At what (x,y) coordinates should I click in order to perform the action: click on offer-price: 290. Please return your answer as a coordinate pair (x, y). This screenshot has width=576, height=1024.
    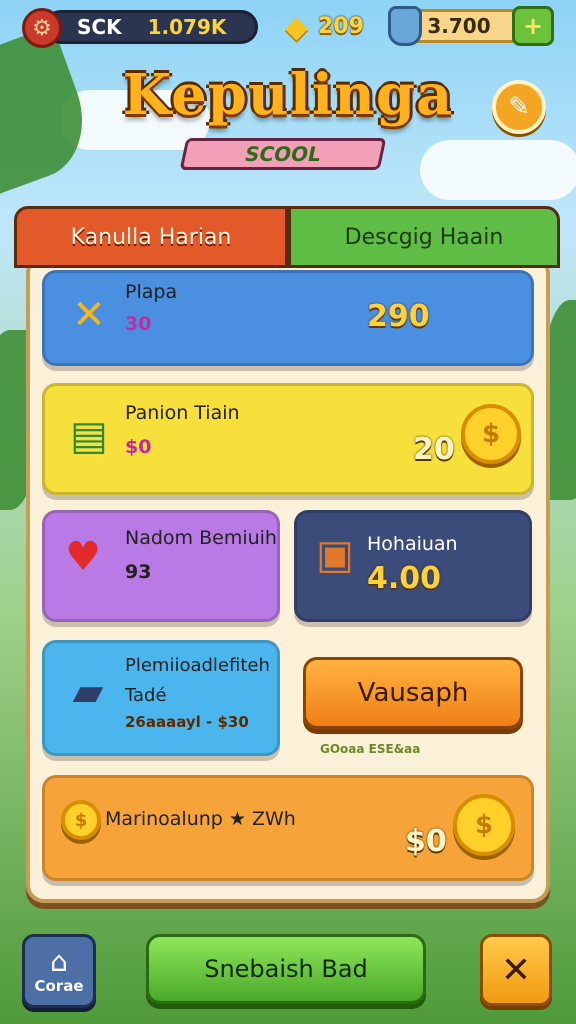
    Looking at the image, I should click on (398, 316).